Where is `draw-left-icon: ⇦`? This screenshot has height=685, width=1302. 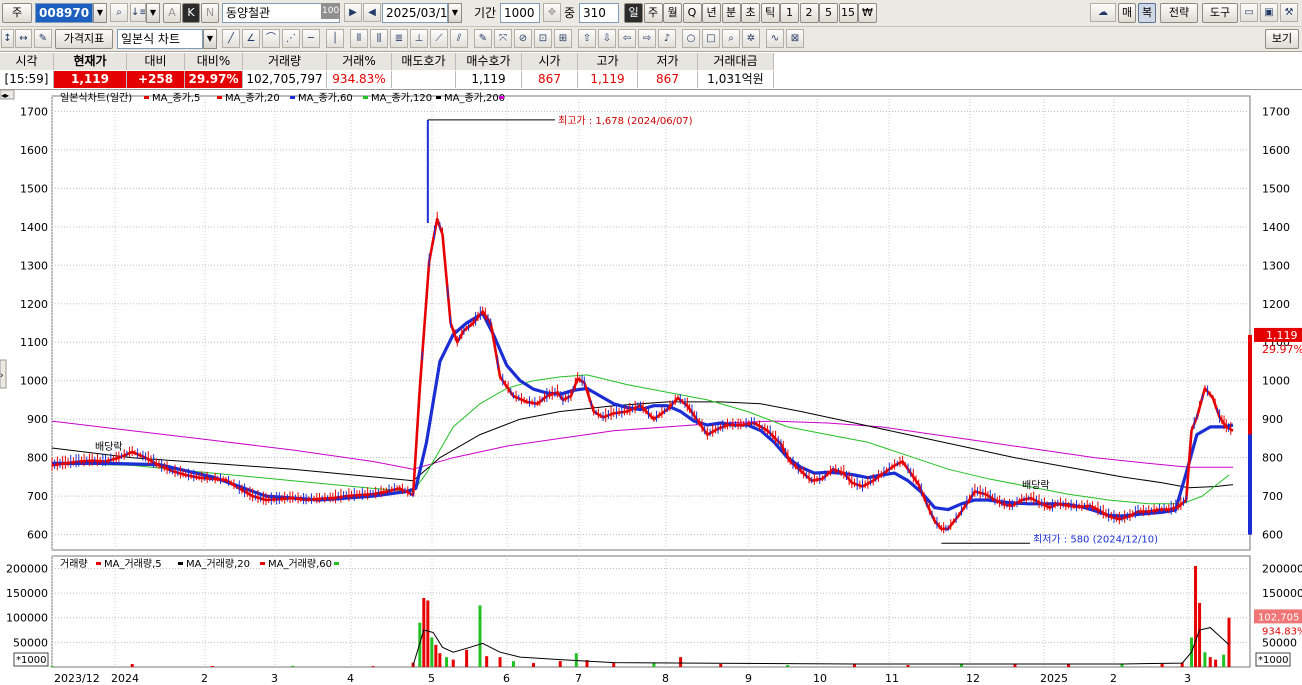 draw-left-icon: ⇦ is located at coordinates (627, 38).